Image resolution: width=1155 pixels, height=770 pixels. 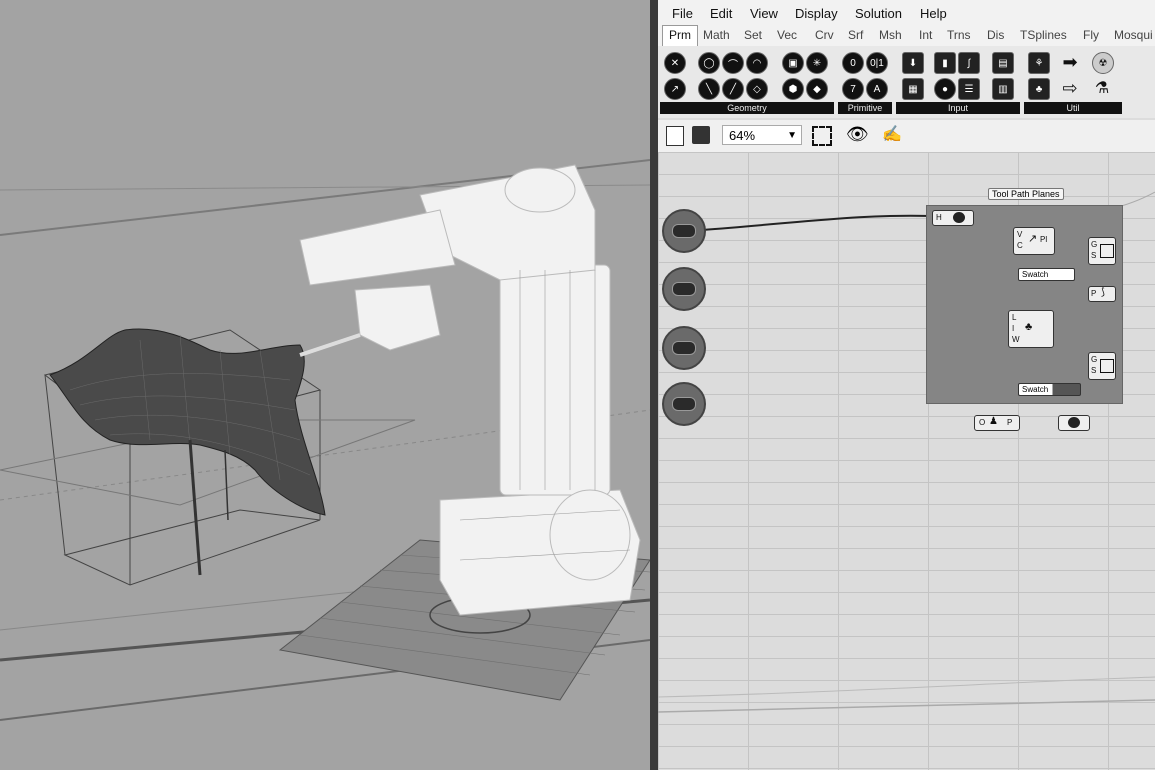 What do you see at coordinates (969, 89) in the screenshot?
I see `value-list-icon: ☰` at bounding box center [969, 89].